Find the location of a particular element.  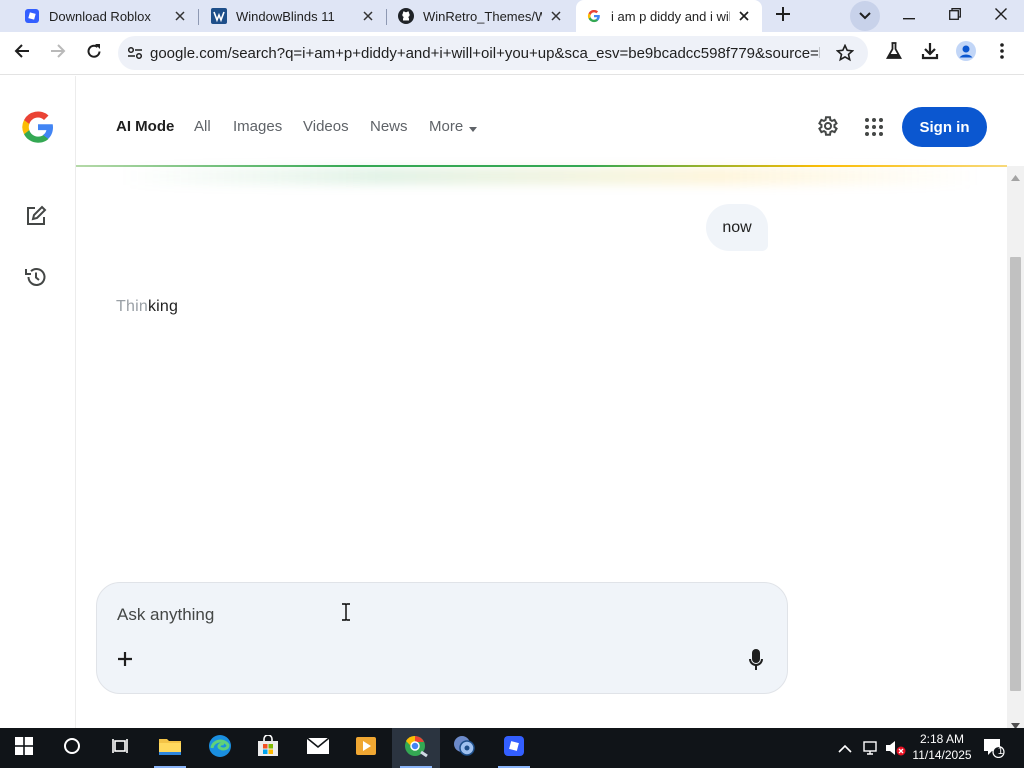

nav-videos: Videos is located at coordinates (326, 126).